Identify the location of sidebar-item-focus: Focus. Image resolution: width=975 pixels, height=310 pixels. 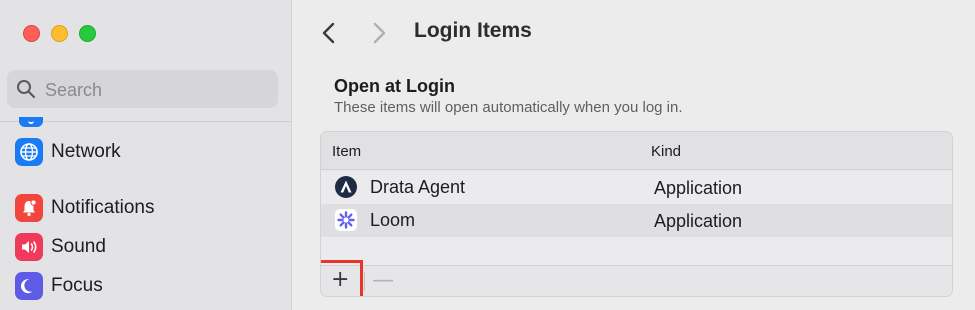
(59, 286).